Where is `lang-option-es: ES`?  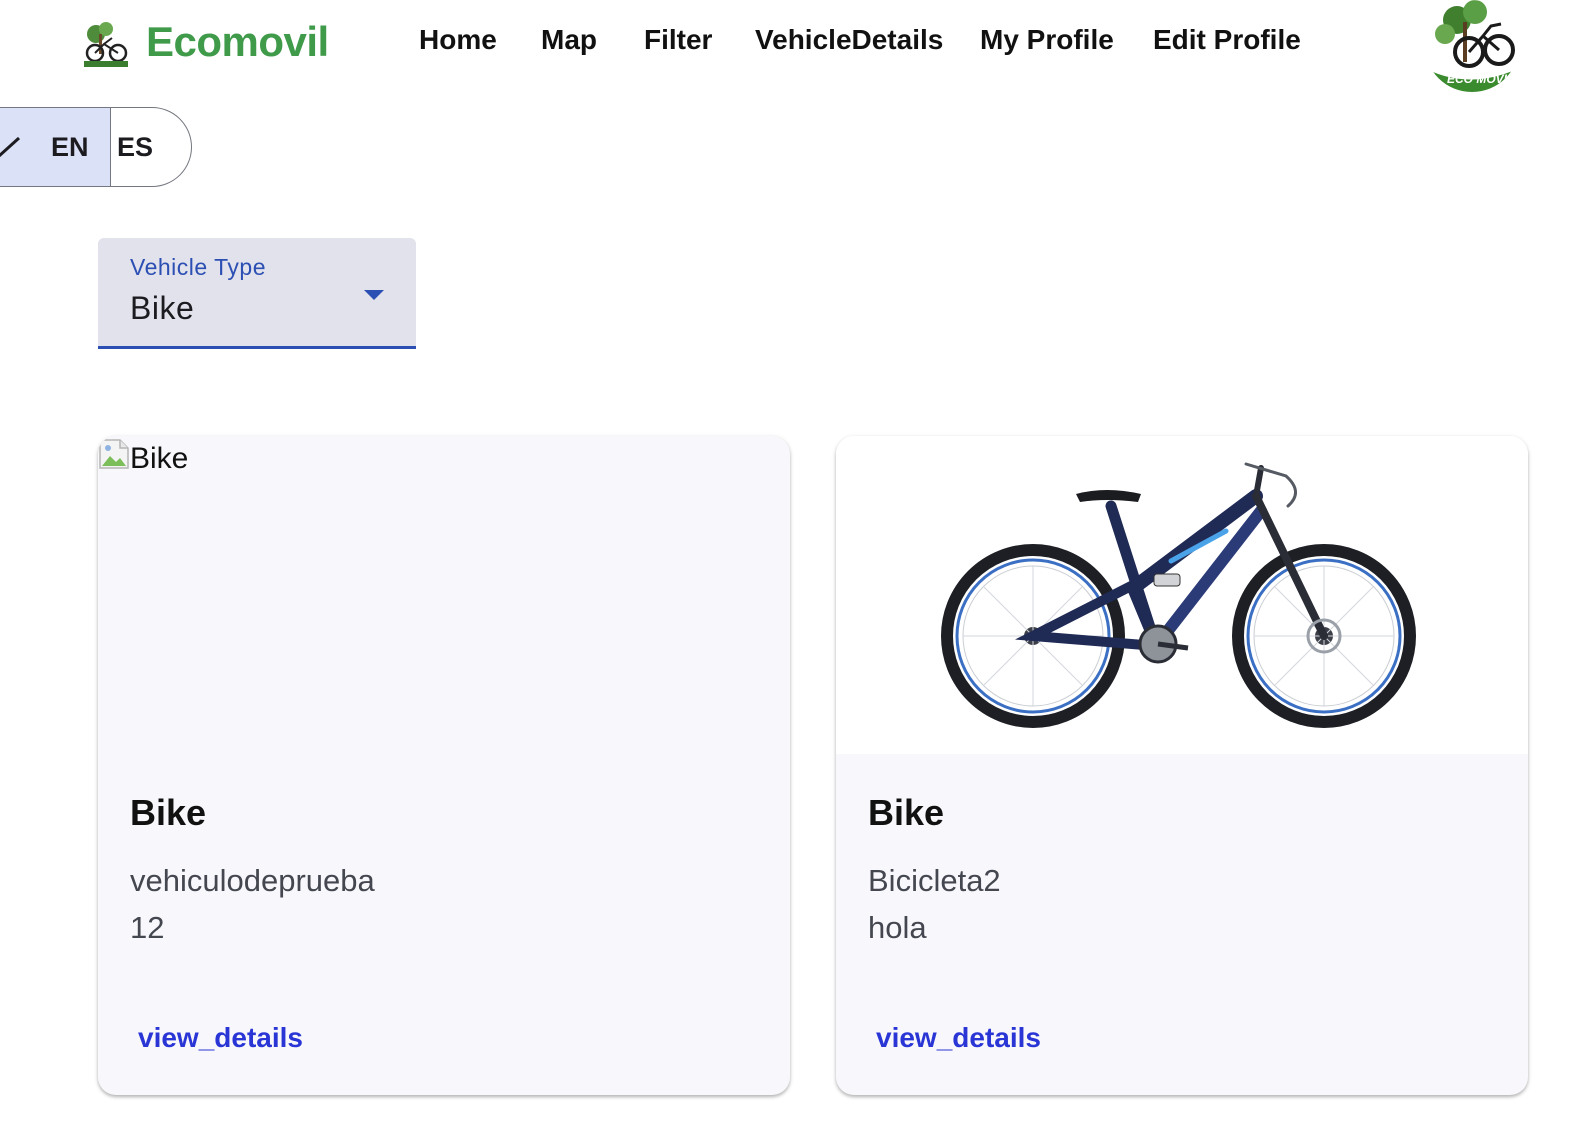 lang-option-es: ES is located at coordinates (151, 147).